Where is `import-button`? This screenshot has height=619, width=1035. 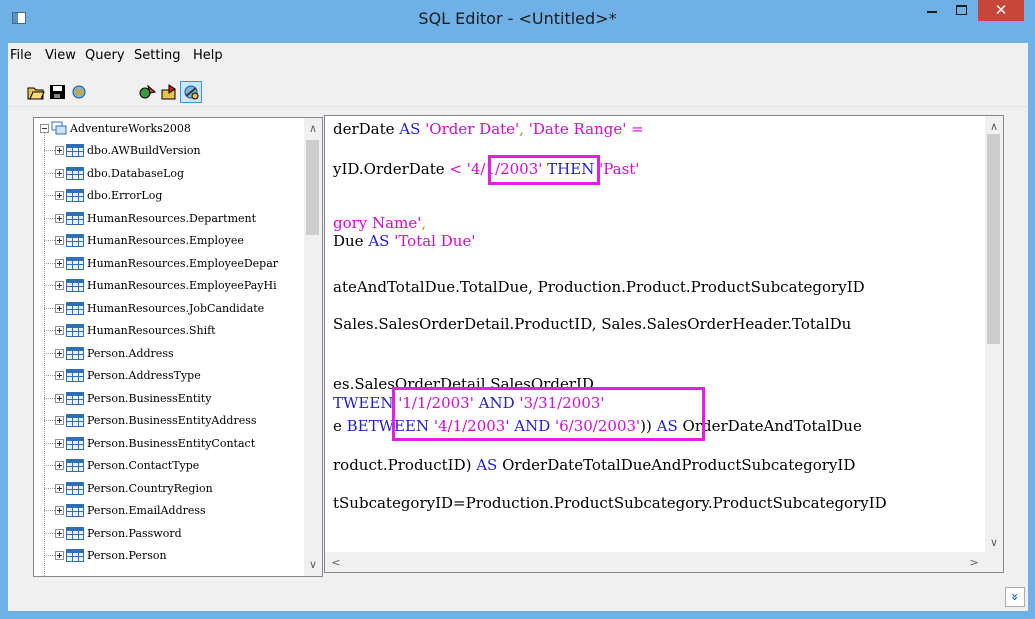 import-button is located at coordinates (169, 92).